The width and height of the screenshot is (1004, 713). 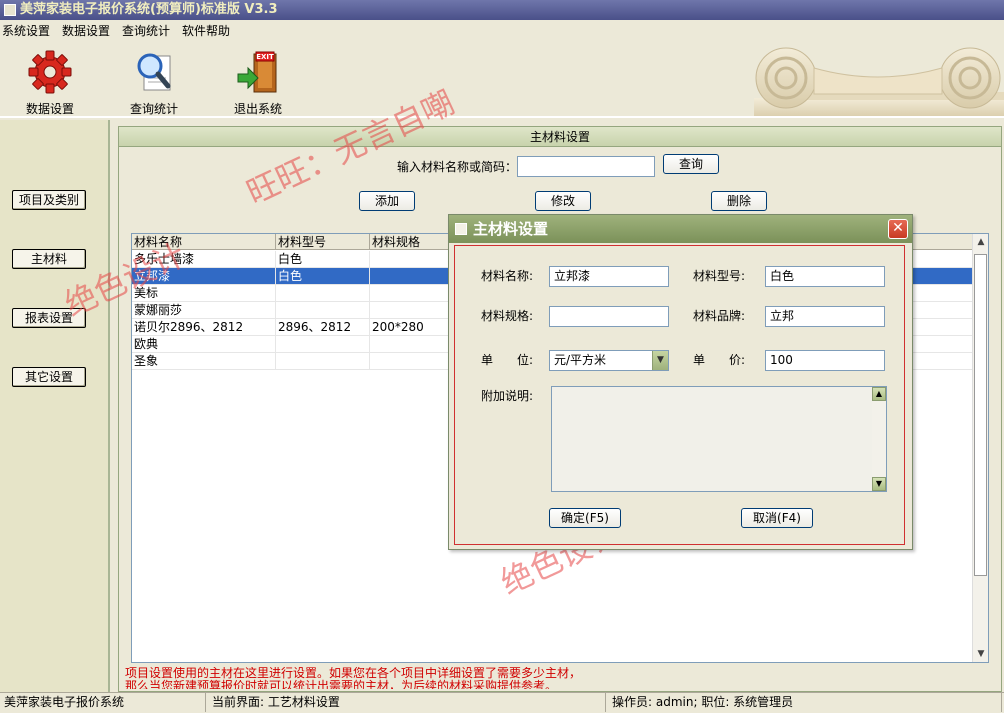 What do you see at coordinates (719, 316) in the screenshot?
I see `brand-label: 材料品牌:` at bounding box center [719, 316].